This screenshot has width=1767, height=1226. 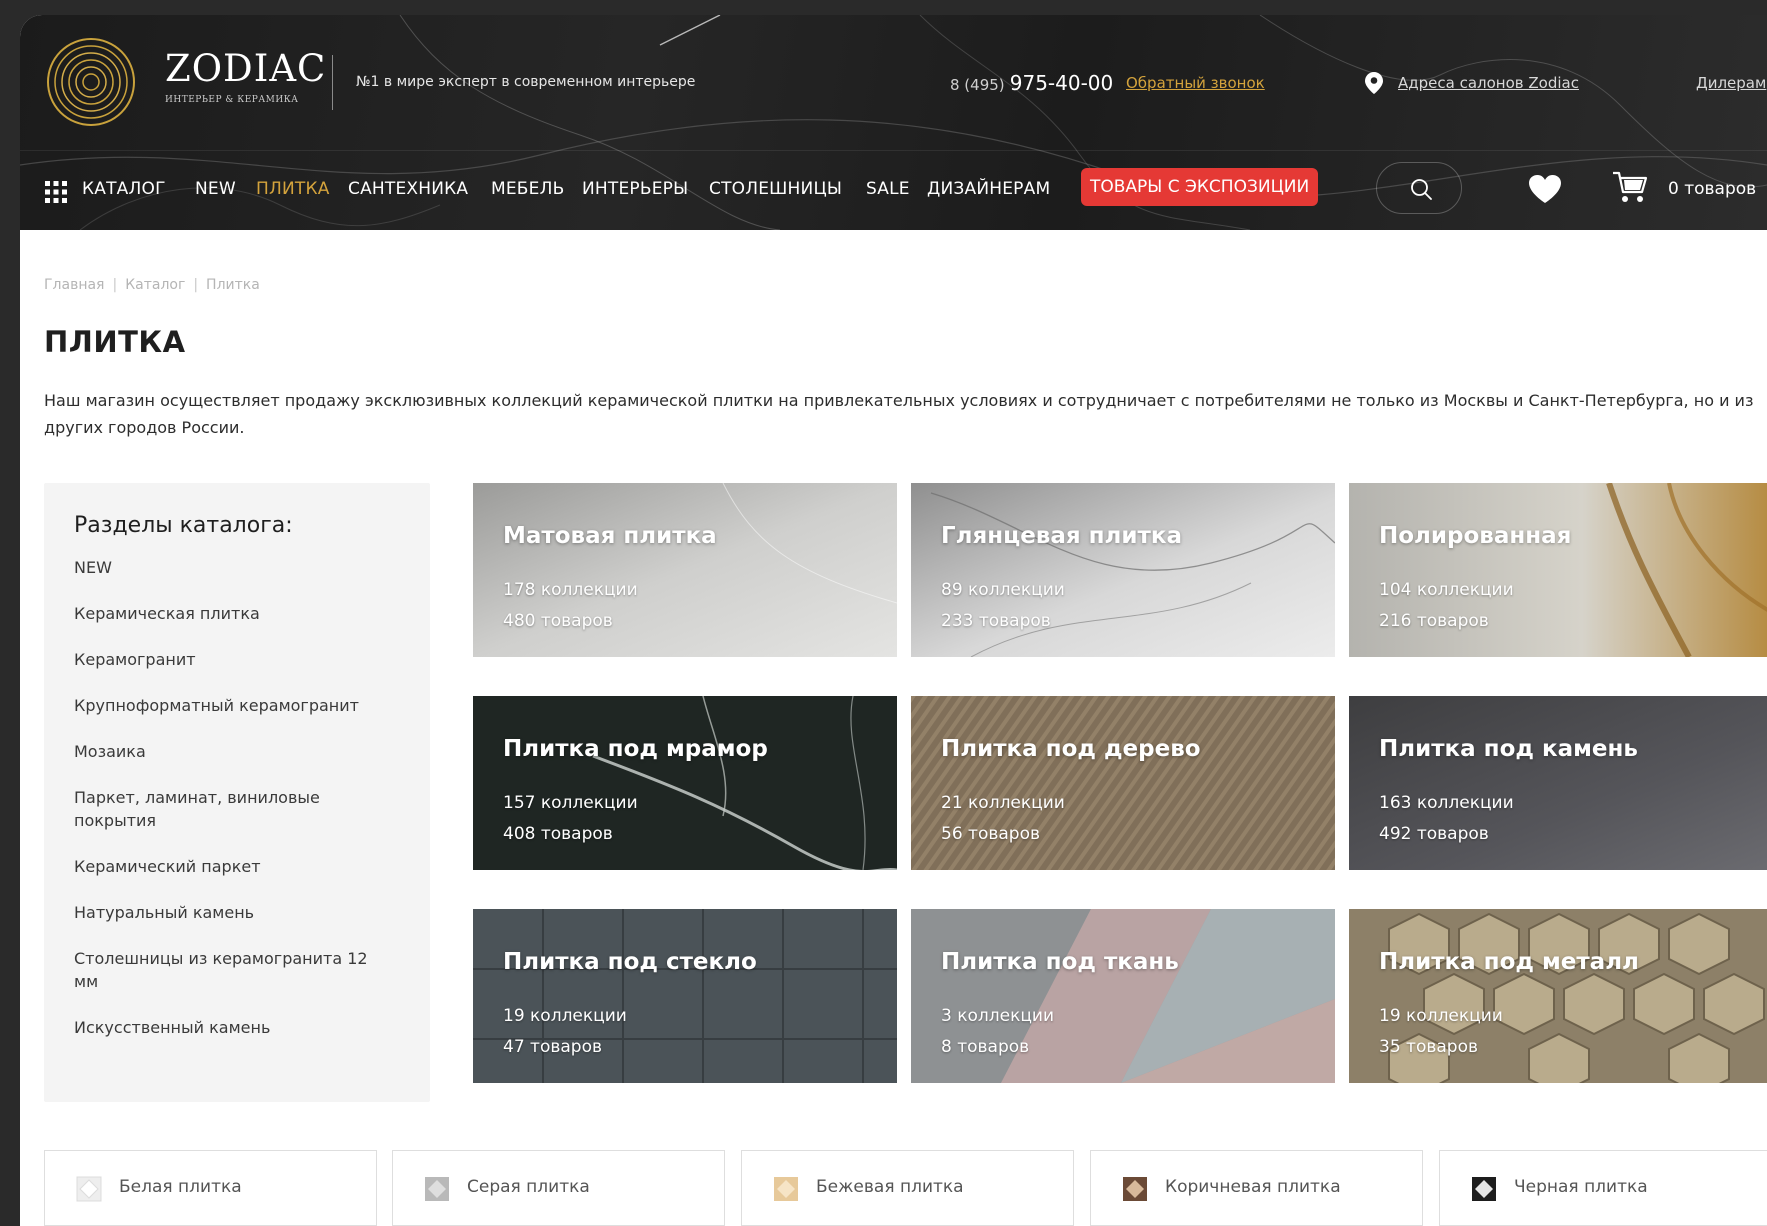 I want to click on grey-swatch-icon, so click(x=437, y=1189).